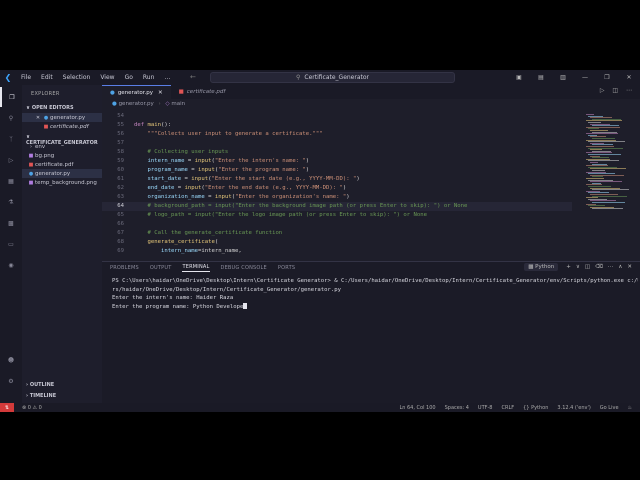 The width and height of the screenshot is (640, 480). I want to click on tab-certificate-pdf: ■ certificate.pdf, so click(202, 92).